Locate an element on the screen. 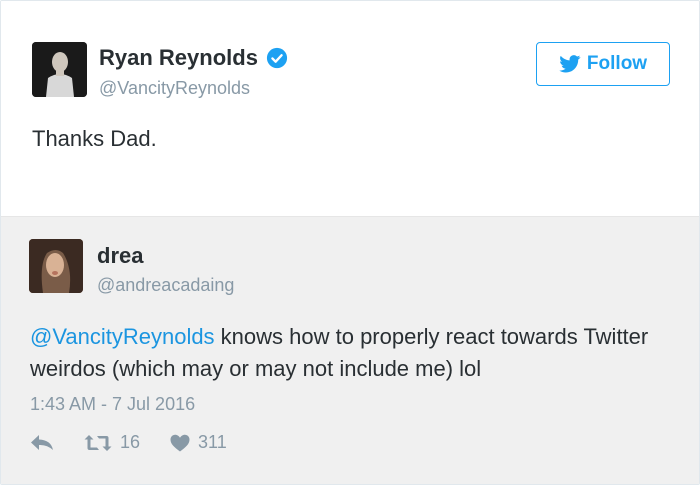  mention-link: @VancityReynolds is located at coordinates (122, 336).